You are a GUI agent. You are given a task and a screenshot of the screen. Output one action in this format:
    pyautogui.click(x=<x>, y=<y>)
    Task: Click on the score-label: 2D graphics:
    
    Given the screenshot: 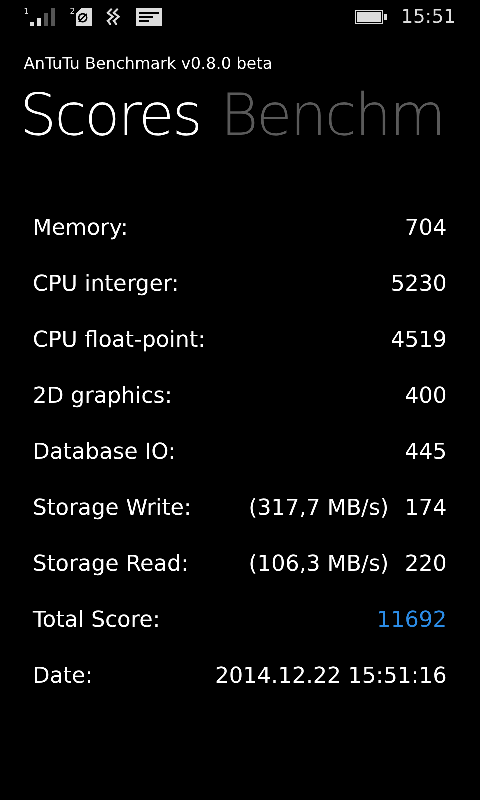 What is the action you would take?
    pyautogui.click(x=103, y=396)
    